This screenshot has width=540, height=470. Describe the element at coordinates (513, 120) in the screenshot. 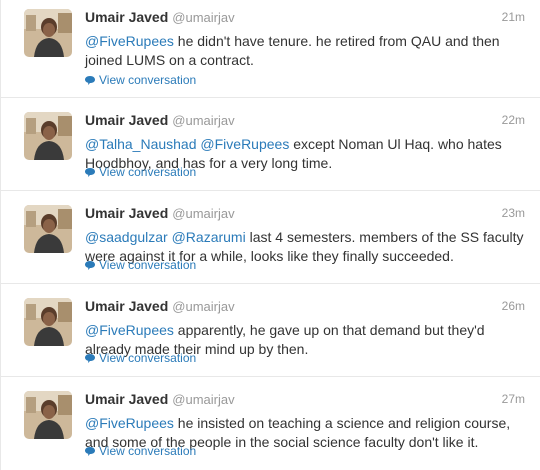

I see `tweet-timestamp: 22m` at that location.